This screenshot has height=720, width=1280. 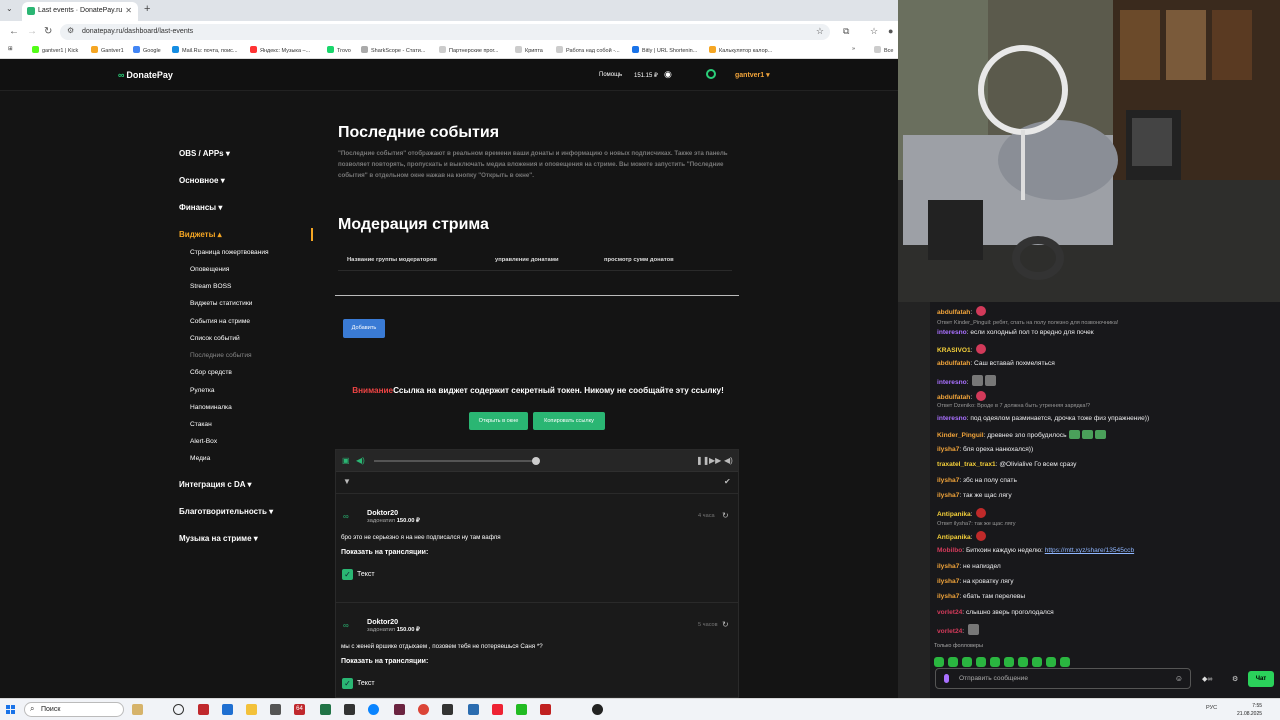 What do you see at coordinates (949, 550) in the screenshot?
I see `chat-username: Mobilbo` at bounding box center [949, 550].